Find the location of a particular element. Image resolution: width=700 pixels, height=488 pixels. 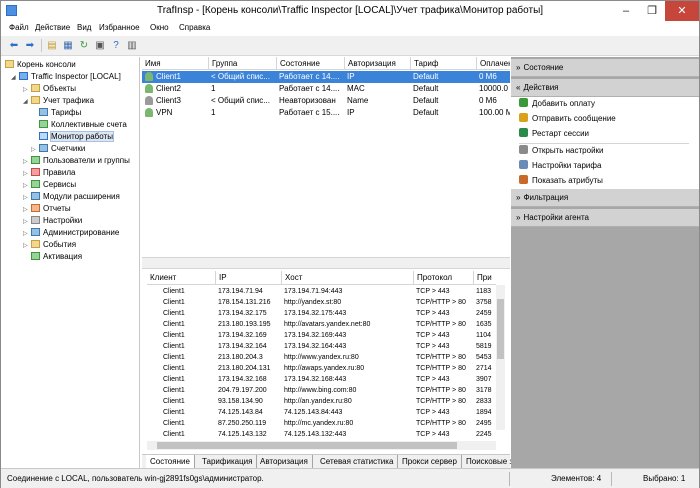

section-agent-settings: » Настройки агента is located at coordinates (605, 218).